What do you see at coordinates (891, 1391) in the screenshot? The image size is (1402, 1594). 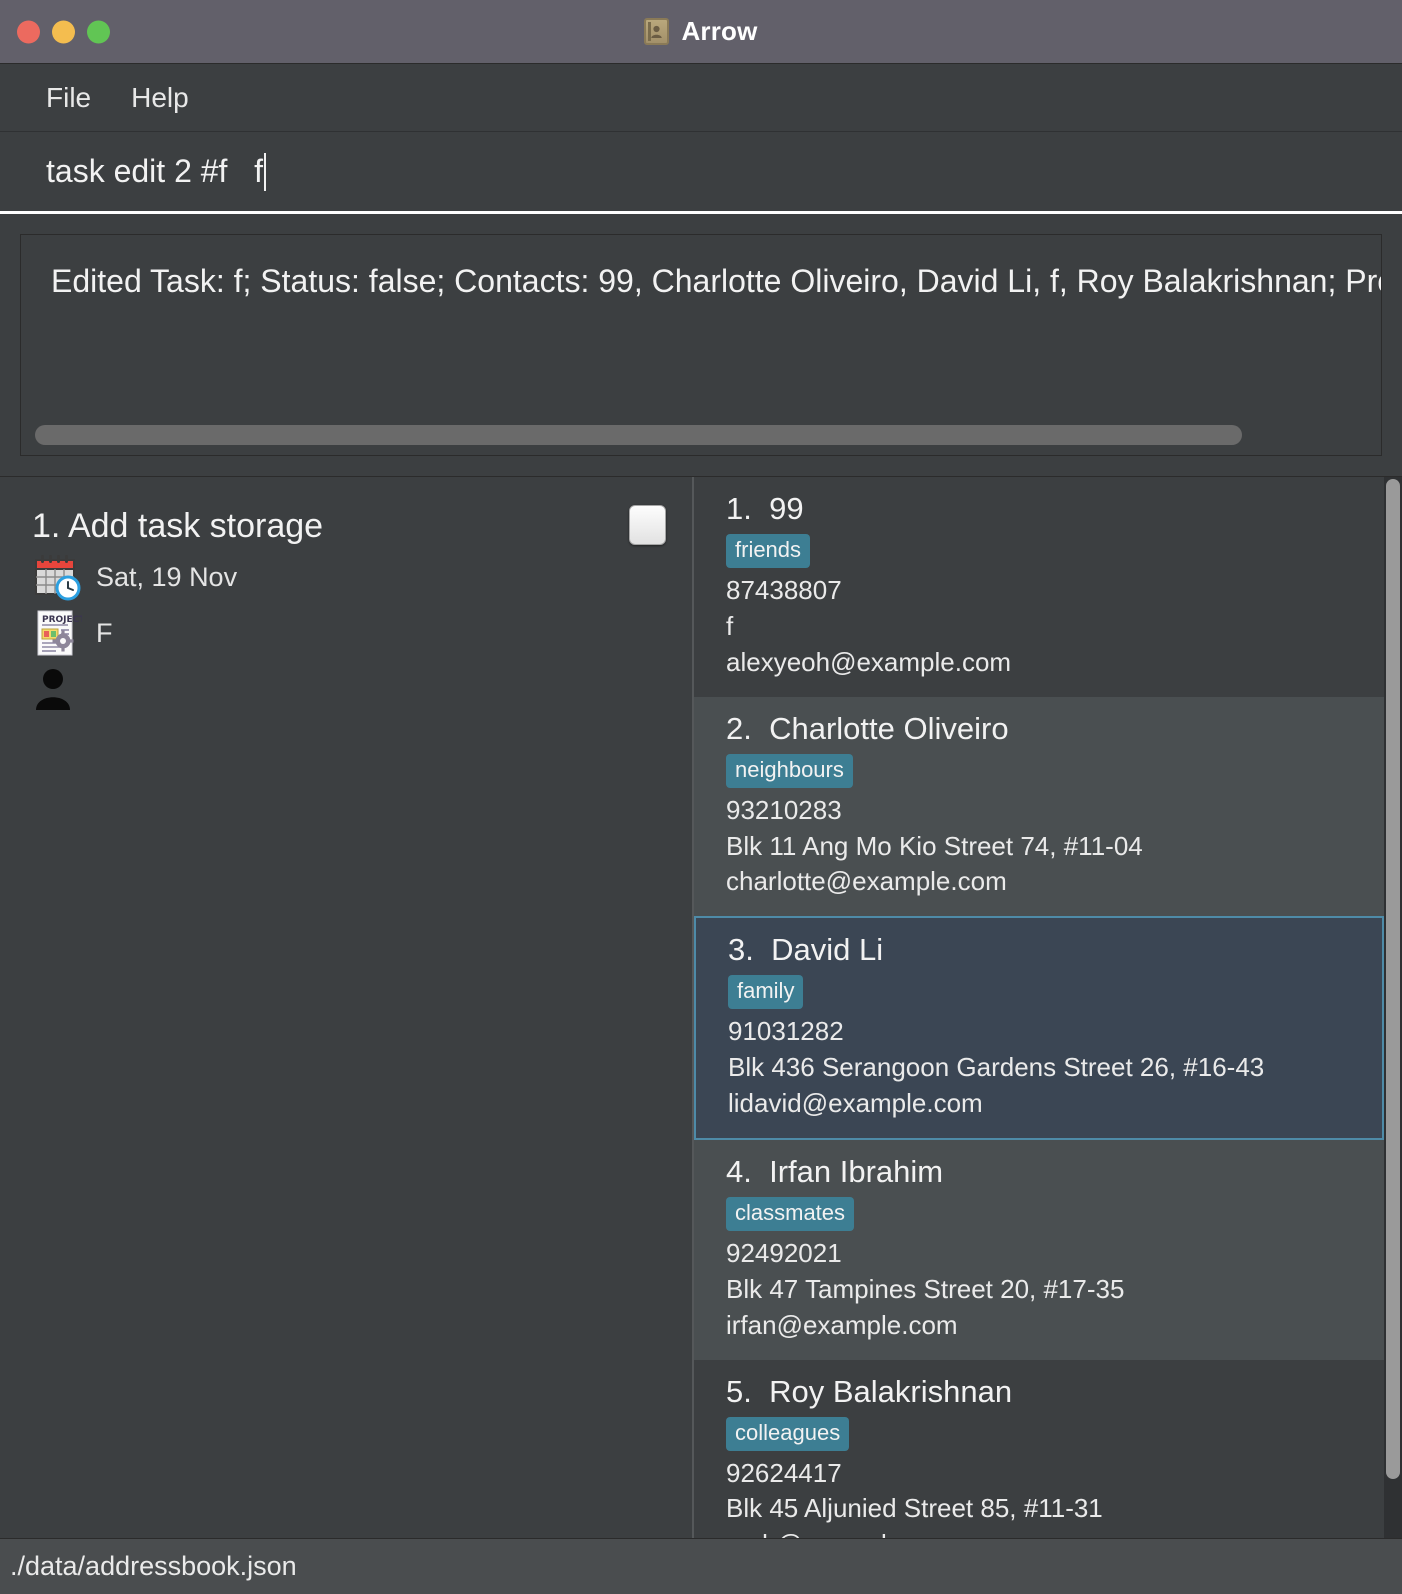 I see `contact-name-text: Roy Balakrishnan` at bounding box center [891, 1391].